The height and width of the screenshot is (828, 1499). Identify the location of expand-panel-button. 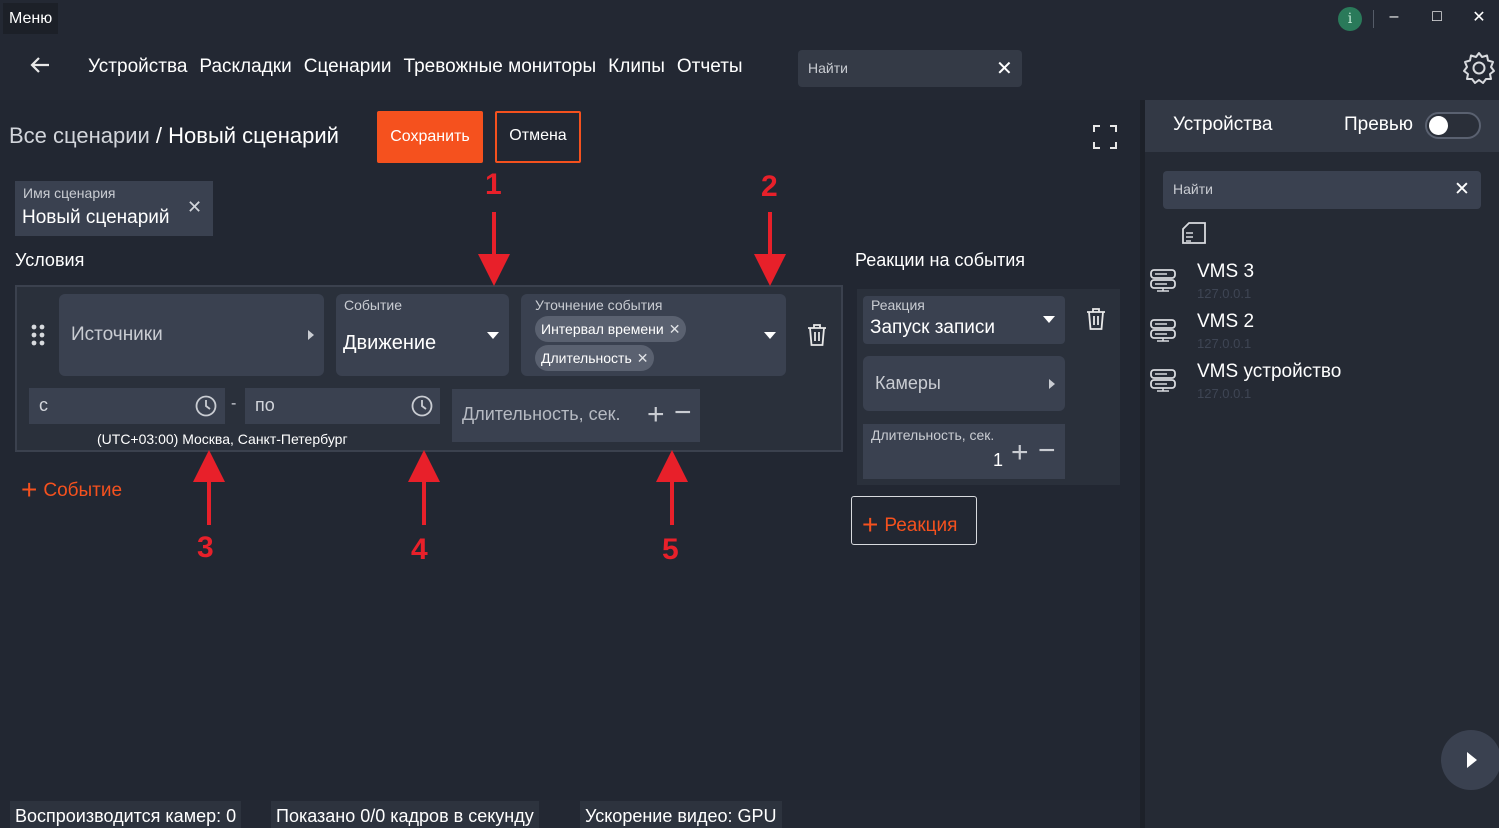
(1470, 760).